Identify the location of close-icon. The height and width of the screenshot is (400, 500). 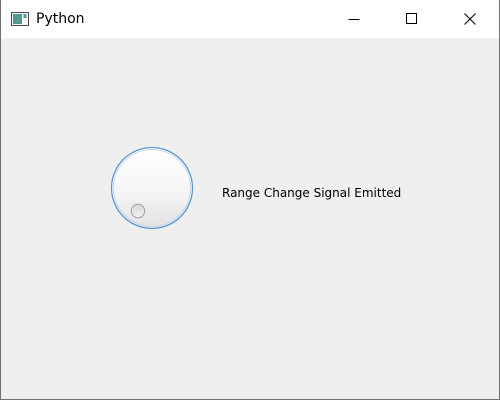
(470, 19).